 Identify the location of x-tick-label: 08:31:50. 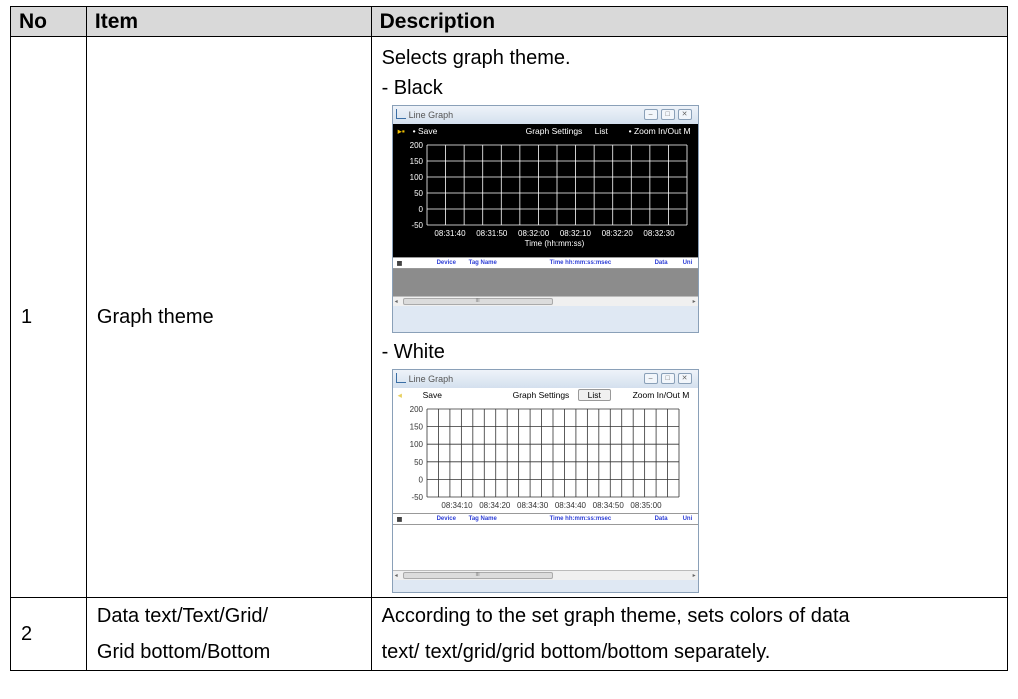
(492, 233).